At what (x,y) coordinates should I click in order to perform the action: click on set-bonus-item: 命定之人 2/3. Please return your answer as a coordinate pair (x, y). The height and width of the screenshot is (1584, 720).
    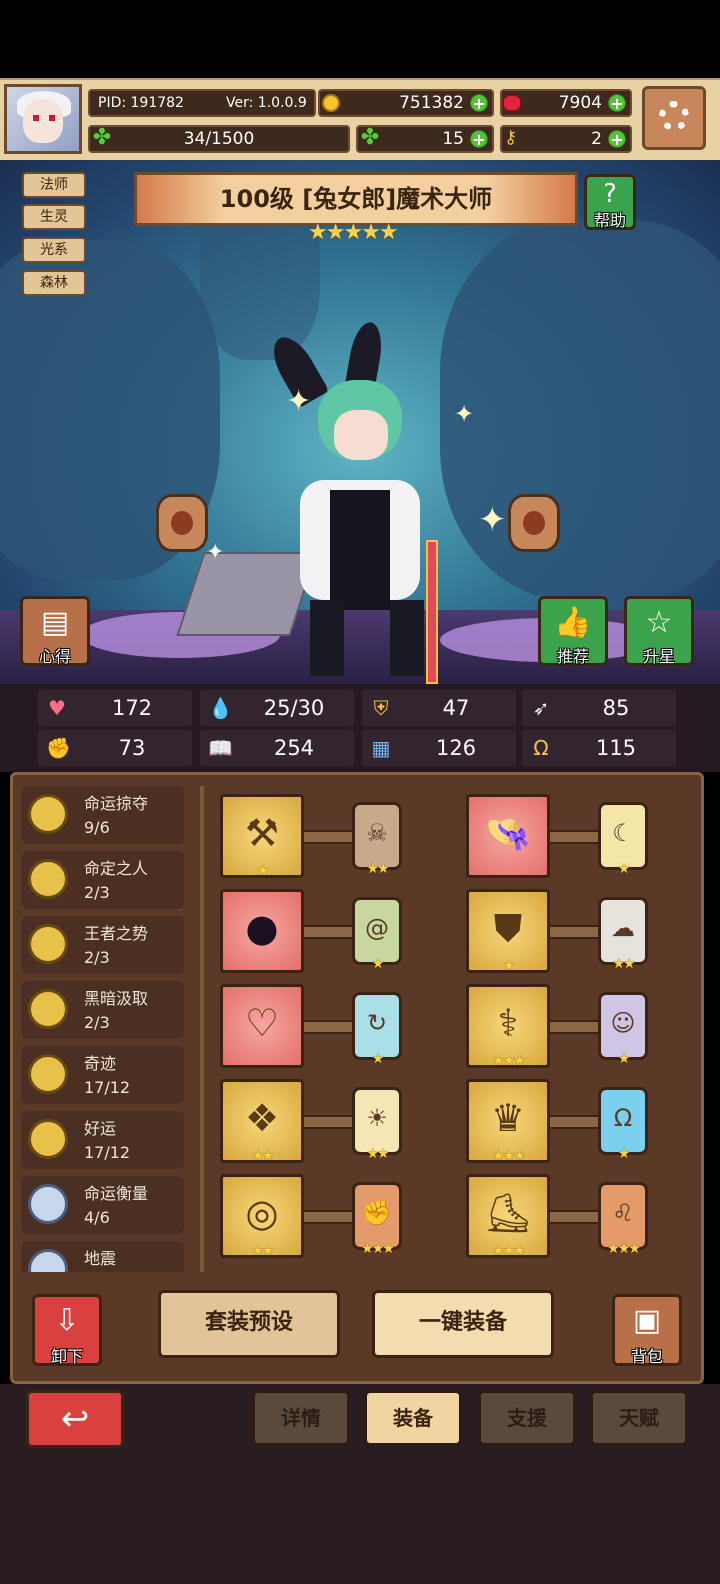
    Looking at the image, I should click on (103, 880).